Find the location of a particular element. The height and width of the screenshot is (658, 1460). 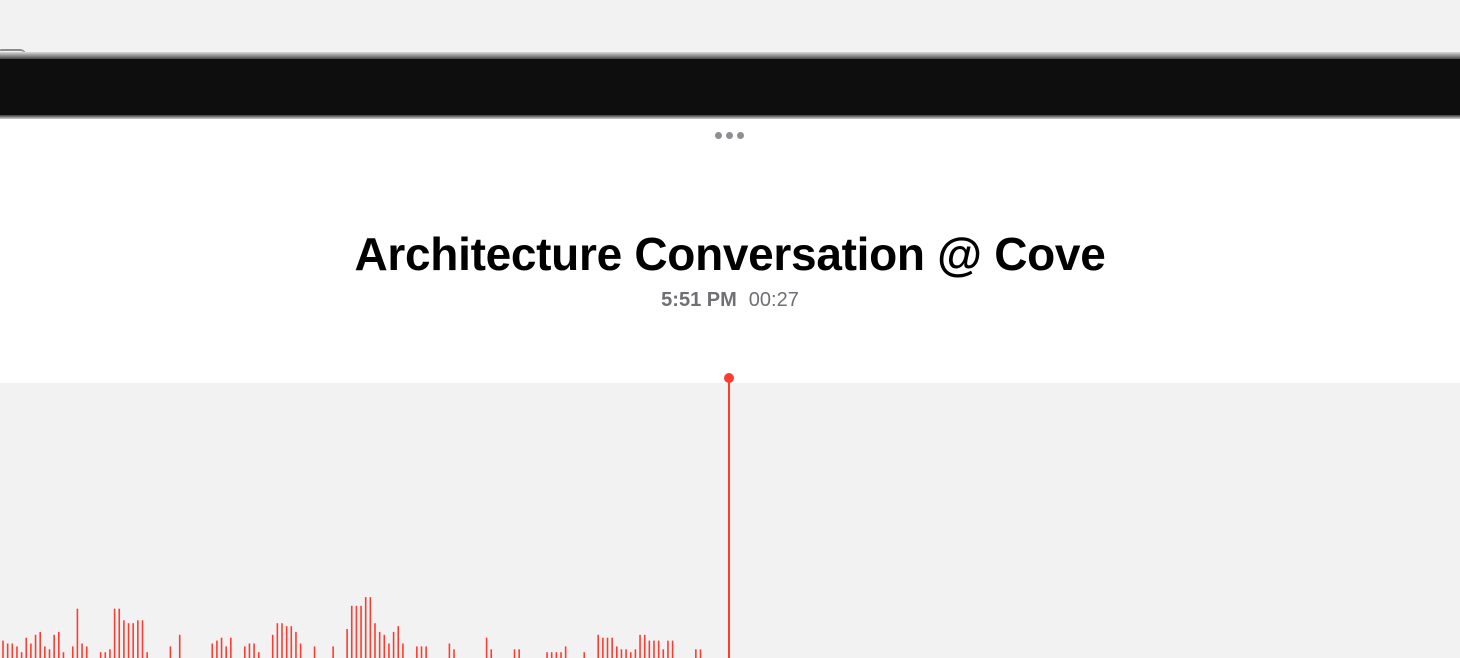

playhead-handle is located at coordinates (729, 378).